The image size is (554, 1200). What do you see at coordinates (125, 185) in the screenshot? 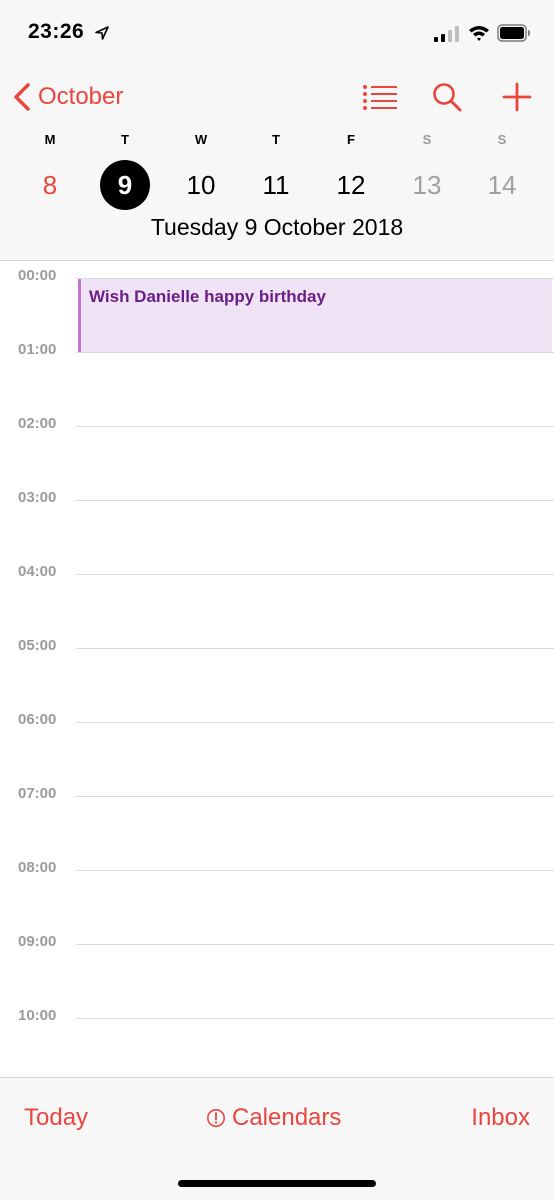
I see `date-cell-selected: 9` at bounding box center [125, 185].